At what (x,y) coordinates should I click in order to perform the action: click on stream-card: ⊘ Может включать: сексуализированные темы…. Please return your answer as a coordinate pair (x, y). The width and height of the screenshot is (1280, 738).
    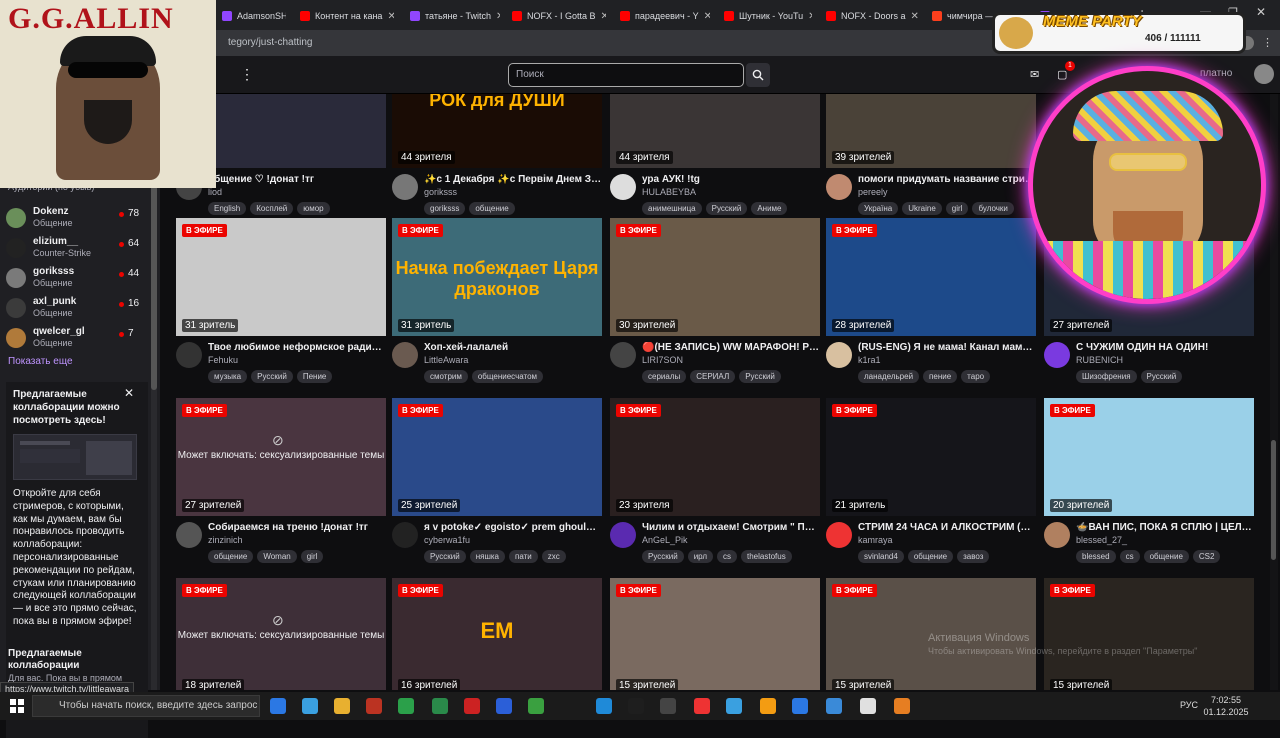
    Looking at the image, I should click on (281, 486).